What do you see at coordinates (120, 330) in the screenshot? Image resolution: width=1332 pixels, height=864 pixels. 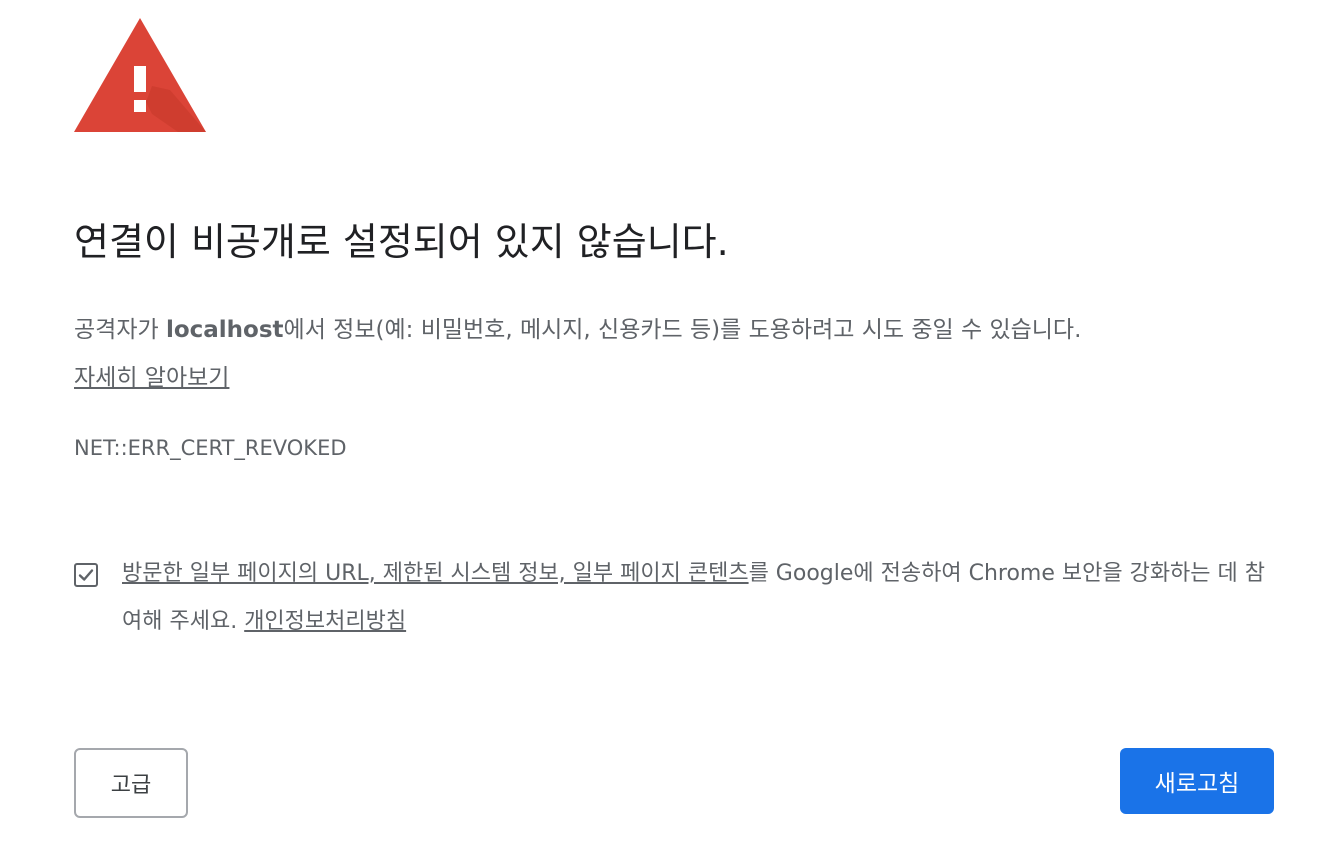 I see `explanation-prefix: 공격자가` at bounding box center [120, 330].